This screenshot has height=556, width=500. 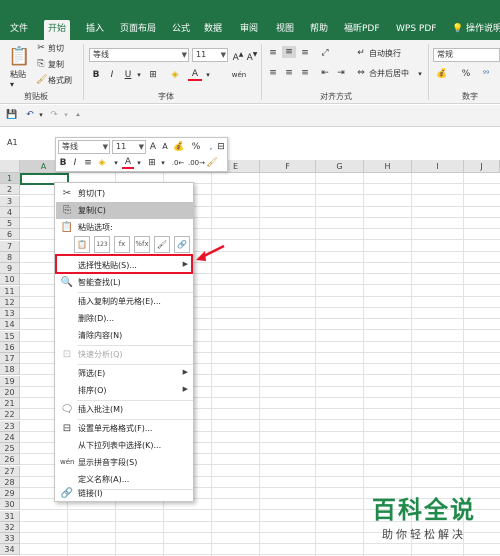 What do you see at coordinates (340, 166) in the screenshot?
I see `column-header: G` at bounding box center [340, 166].